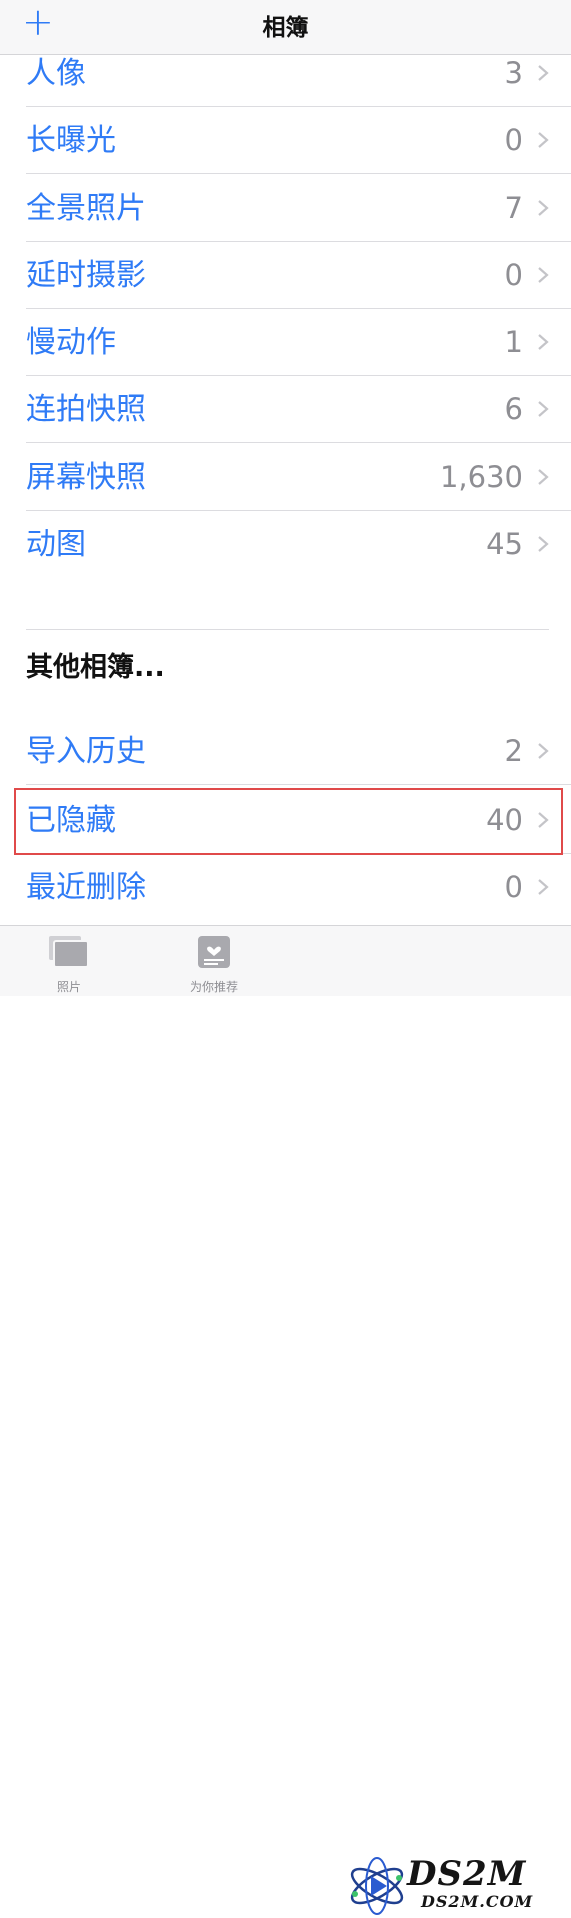 The width and height of the screenshot is (571, 1918). Describe the element at coordinates (56, 73) in the screenshot. I see `album-label: 人像` at that location.